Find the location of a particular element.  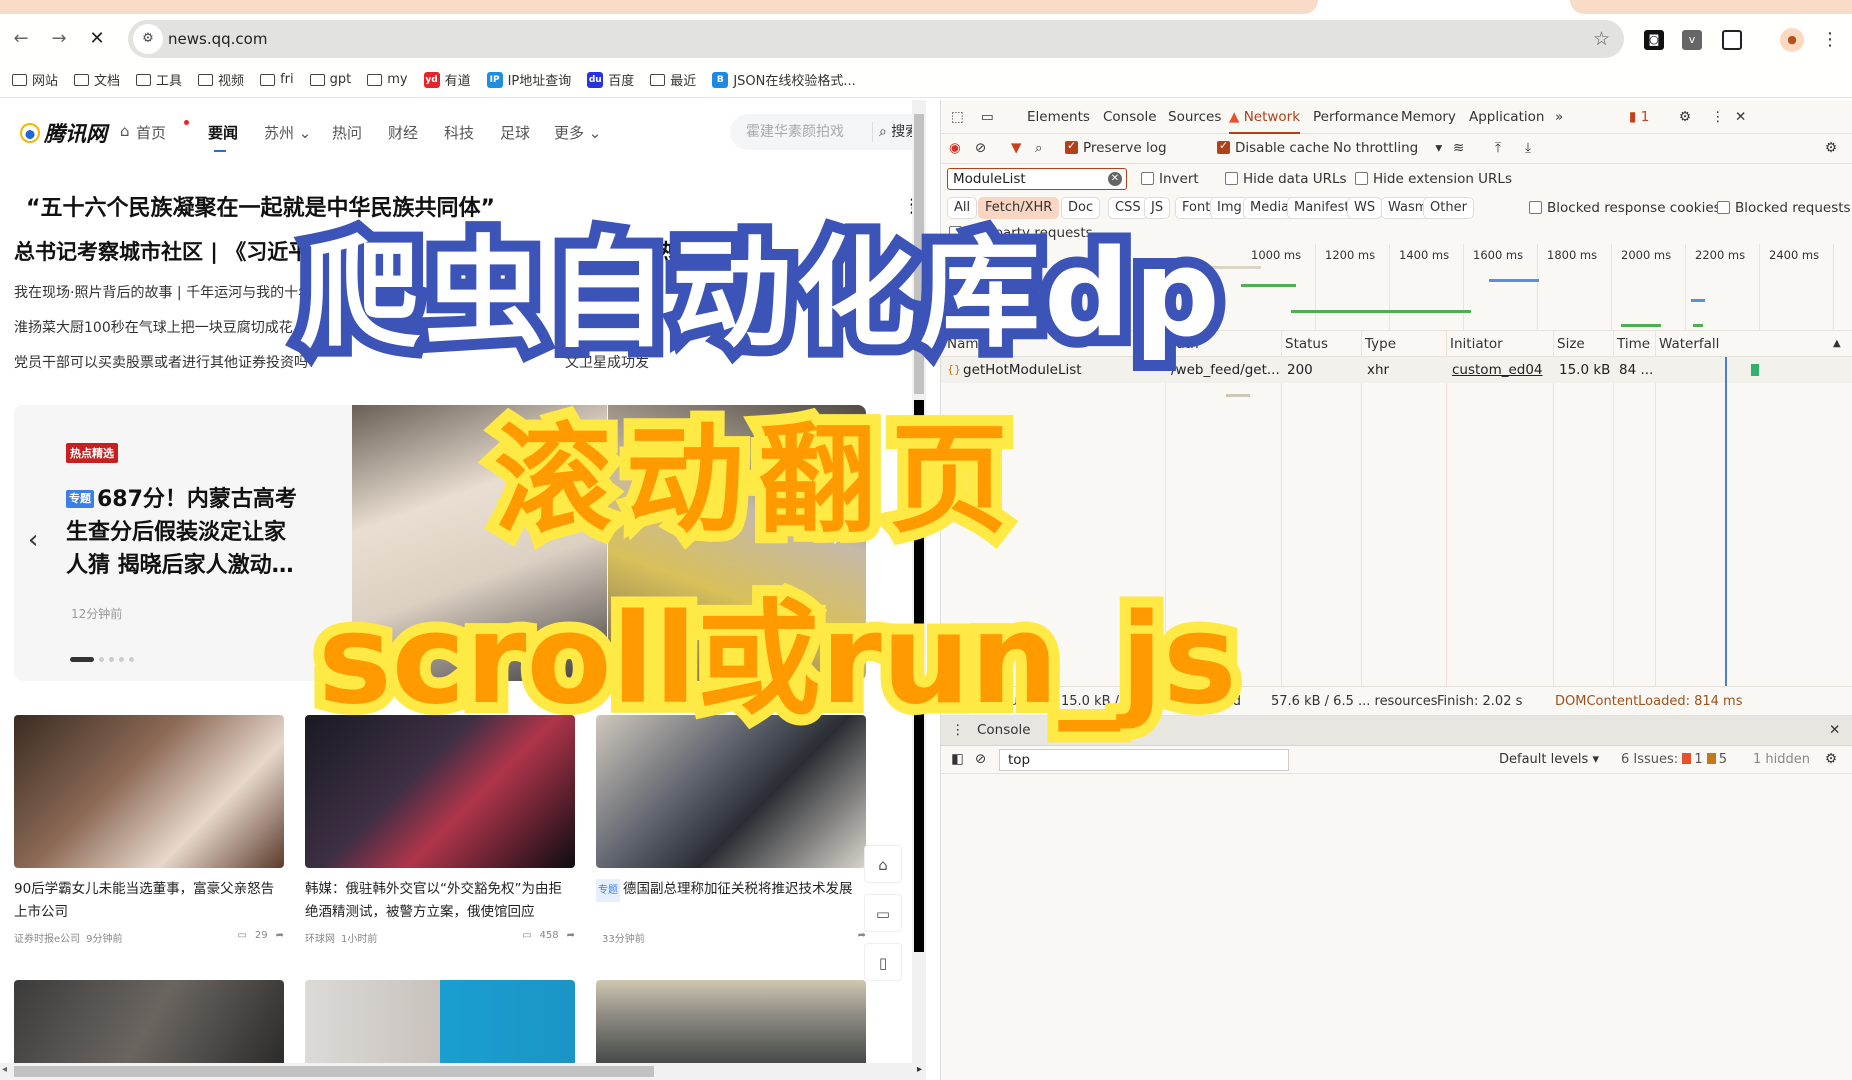

site-nav-item: 首页 is located at coordinates (151, 132).